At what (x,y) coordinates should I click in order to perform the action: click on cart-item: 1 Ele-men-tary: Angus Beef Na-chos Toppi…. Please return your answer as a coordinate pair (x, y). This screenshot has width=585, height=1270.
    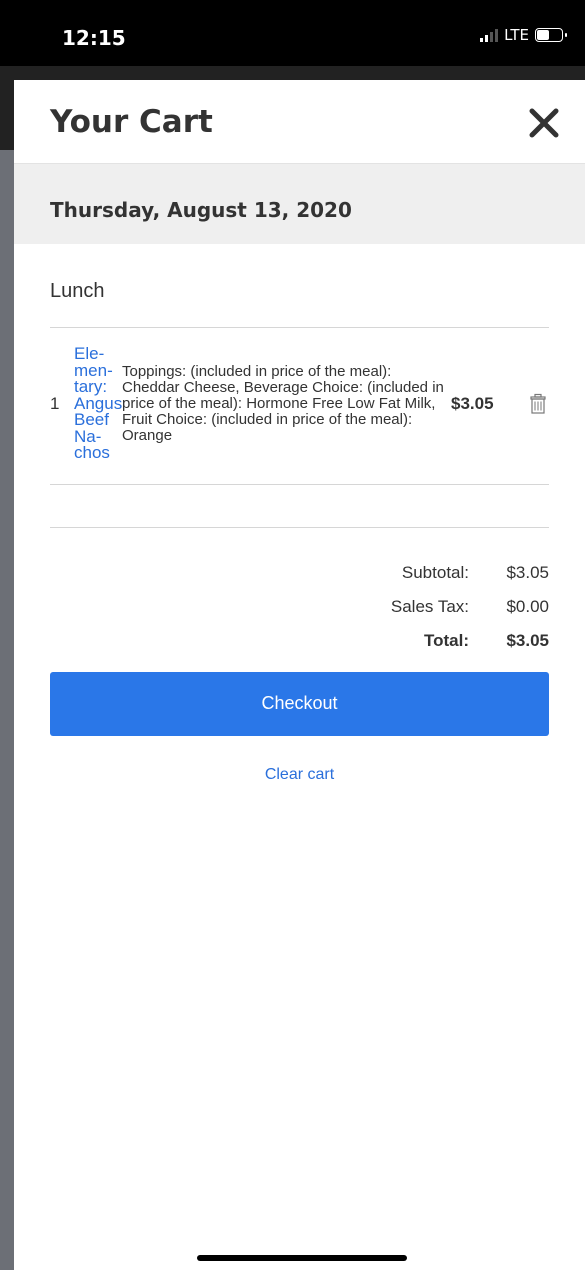
    Looking at the image, I should click on (299, 406).